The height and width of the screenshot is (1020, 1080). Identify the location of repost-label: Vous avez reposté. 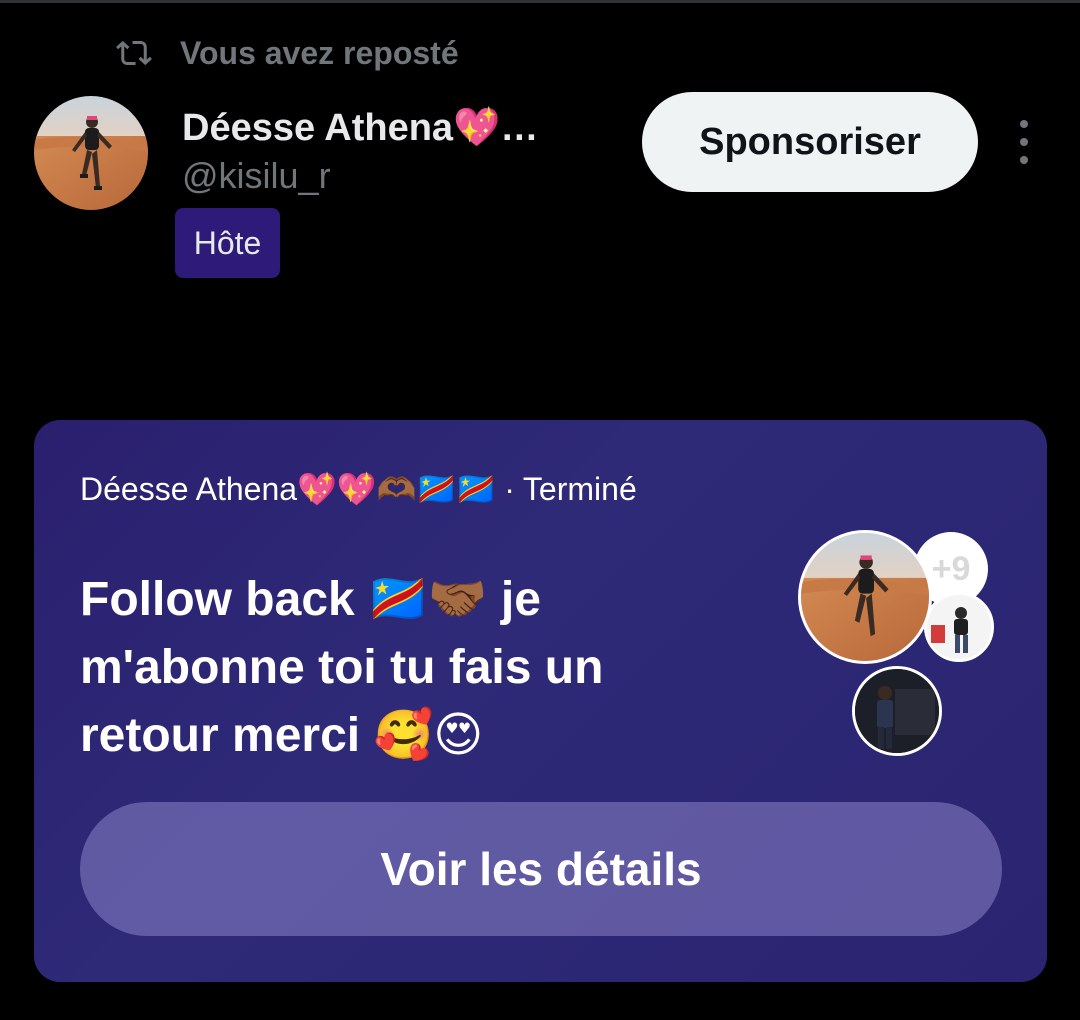
(319, 52).